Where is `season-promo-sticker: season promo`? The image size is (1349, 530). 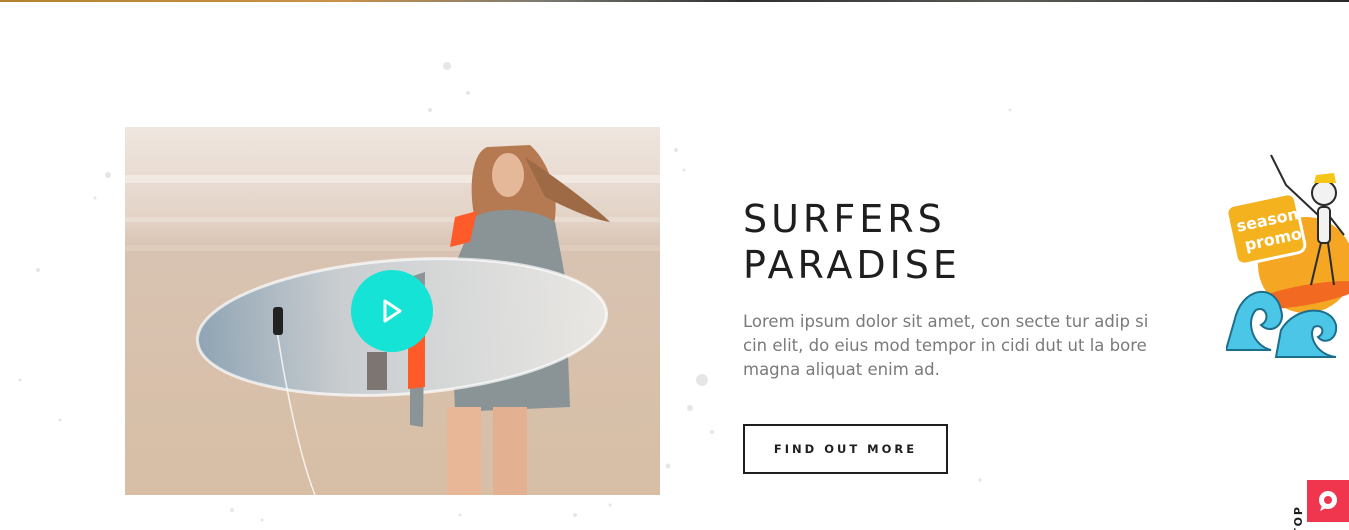 season-promo-sticker: season promo is located at coordinates (1287, 255).